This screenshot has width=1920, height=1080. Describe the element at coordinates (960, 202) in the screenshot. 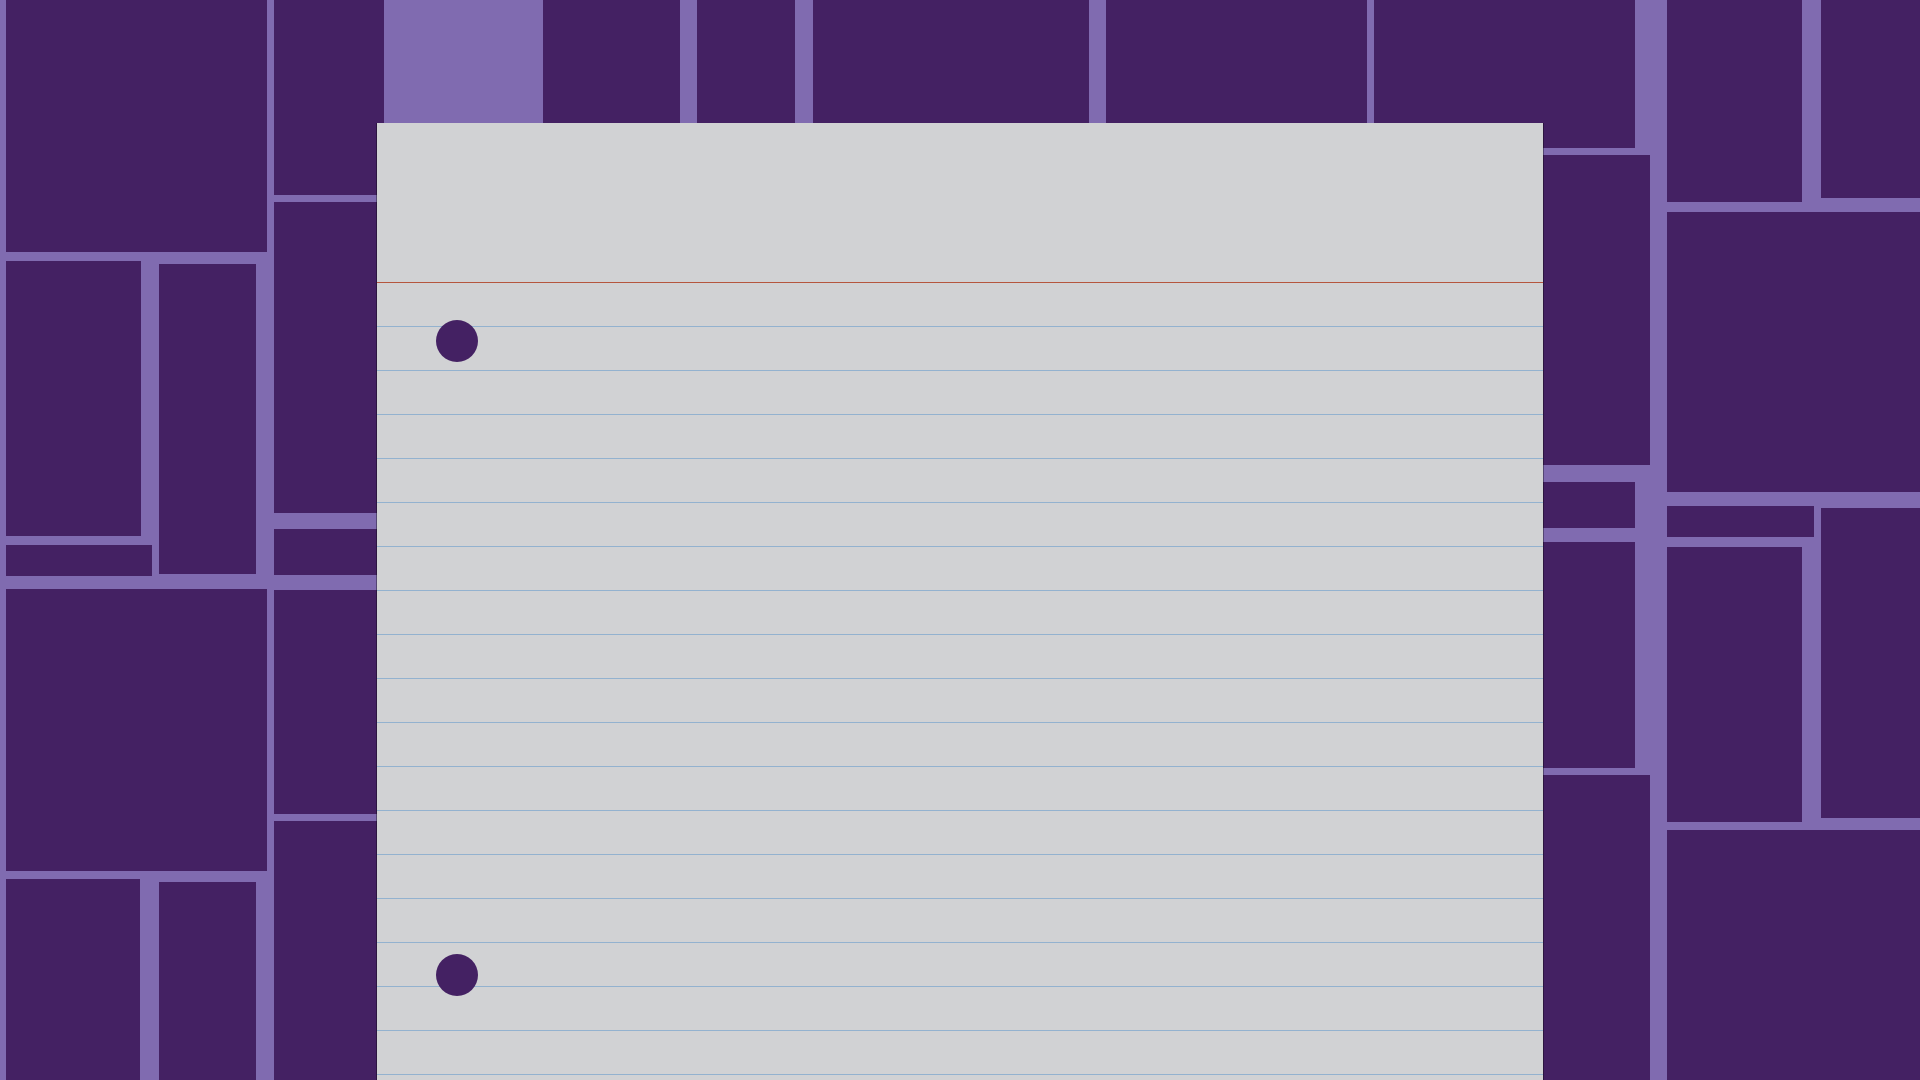

I see `paper-header` at that location.